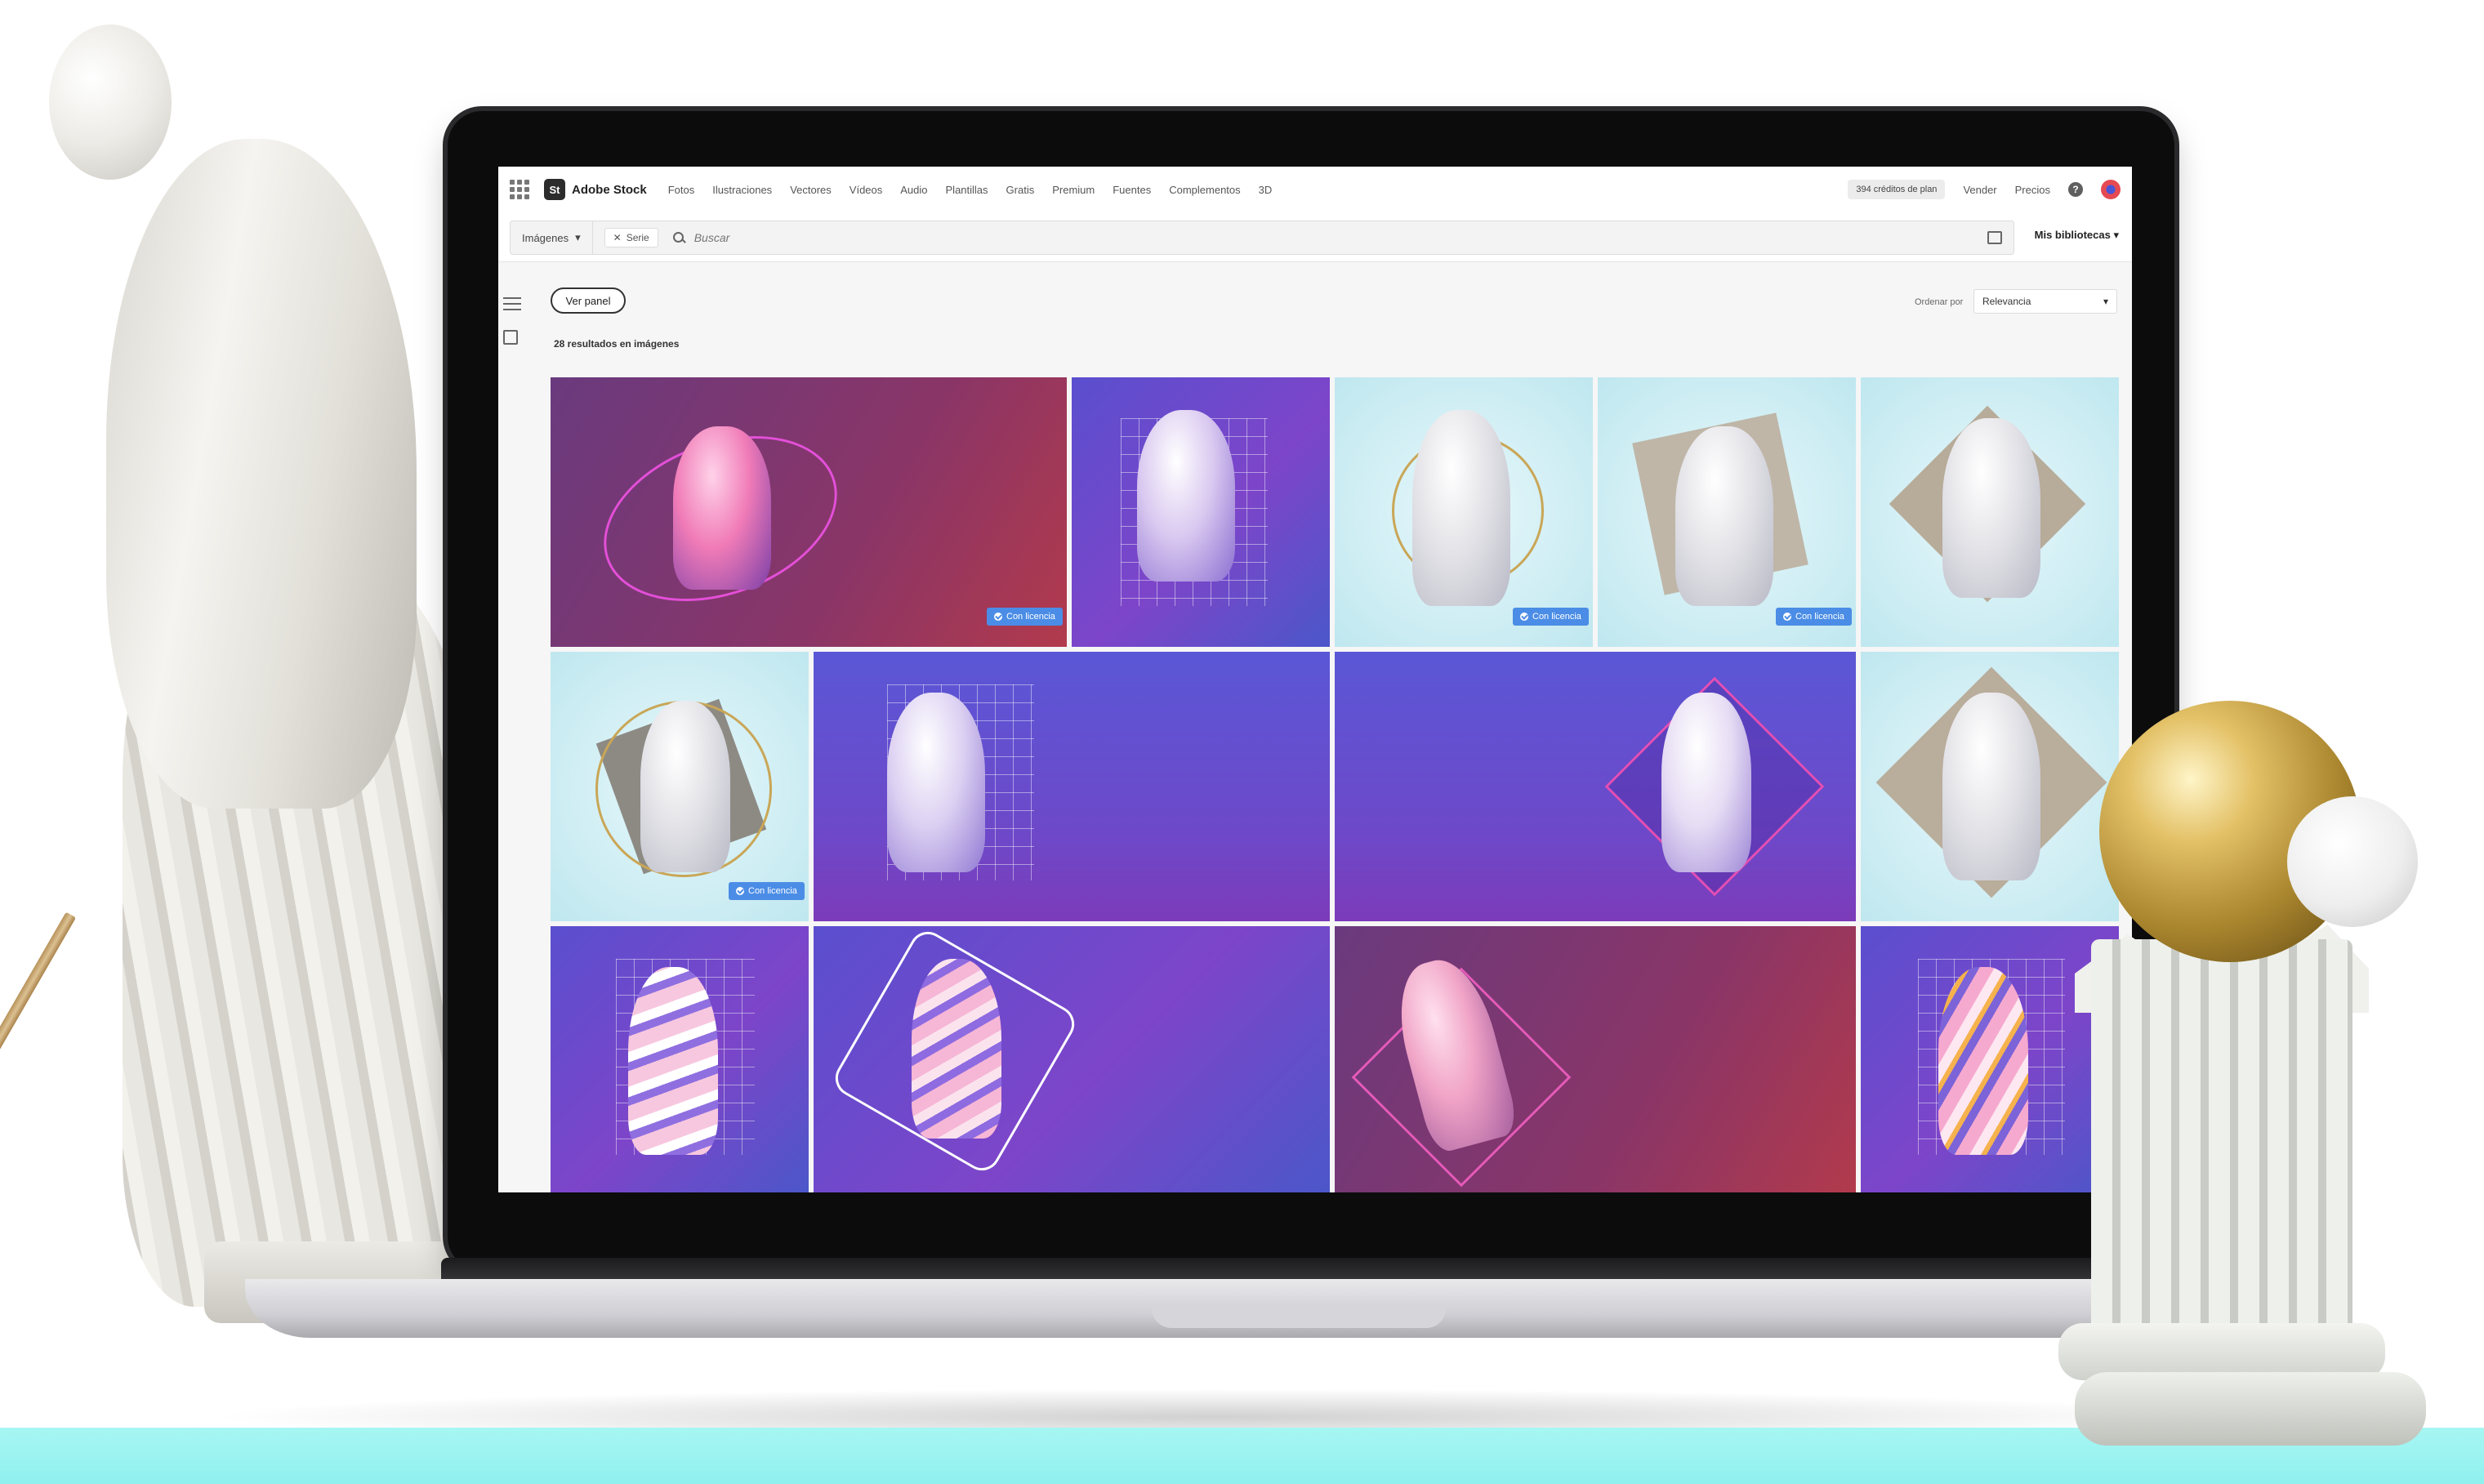 This screenshot has width=2484, height=1484. I want to click on nav-link-vectores: Vectores, so click(811, 190).